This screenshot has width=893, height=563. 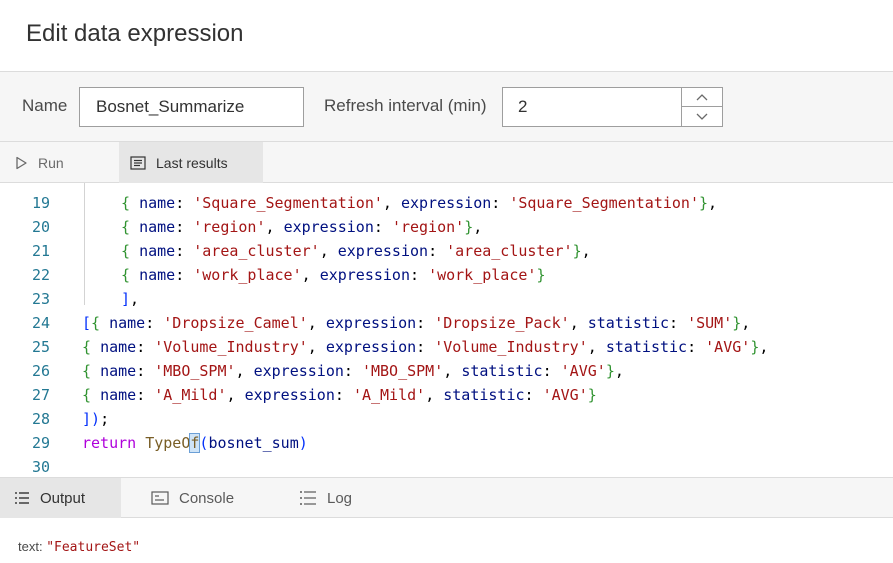 What do you see at coordinates (446, 36) in the screenshot?
I see `dialog-header: Edit data expression` at bounding box center [446, 36].